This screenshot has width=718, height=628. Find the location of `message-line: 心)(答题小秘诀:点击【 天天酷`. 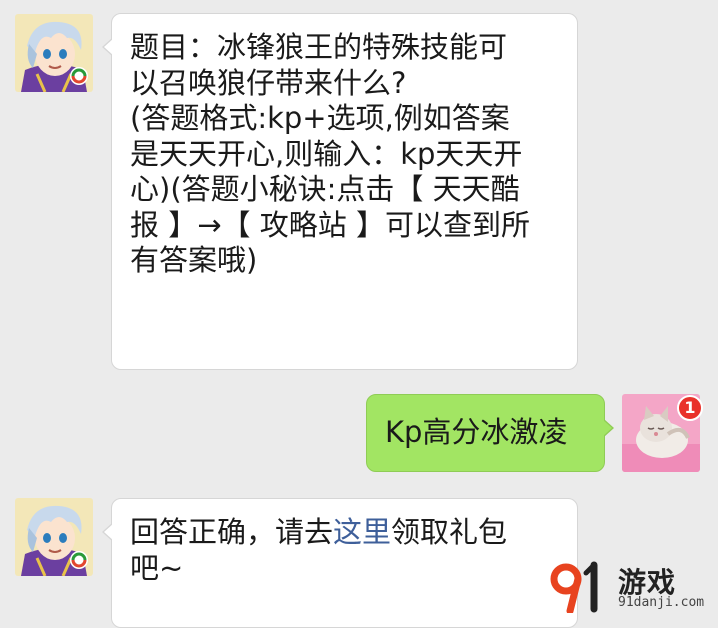

message-line: 心)(答题小秘诀:点击【 天天酷 is located at coordinates (325, 189).